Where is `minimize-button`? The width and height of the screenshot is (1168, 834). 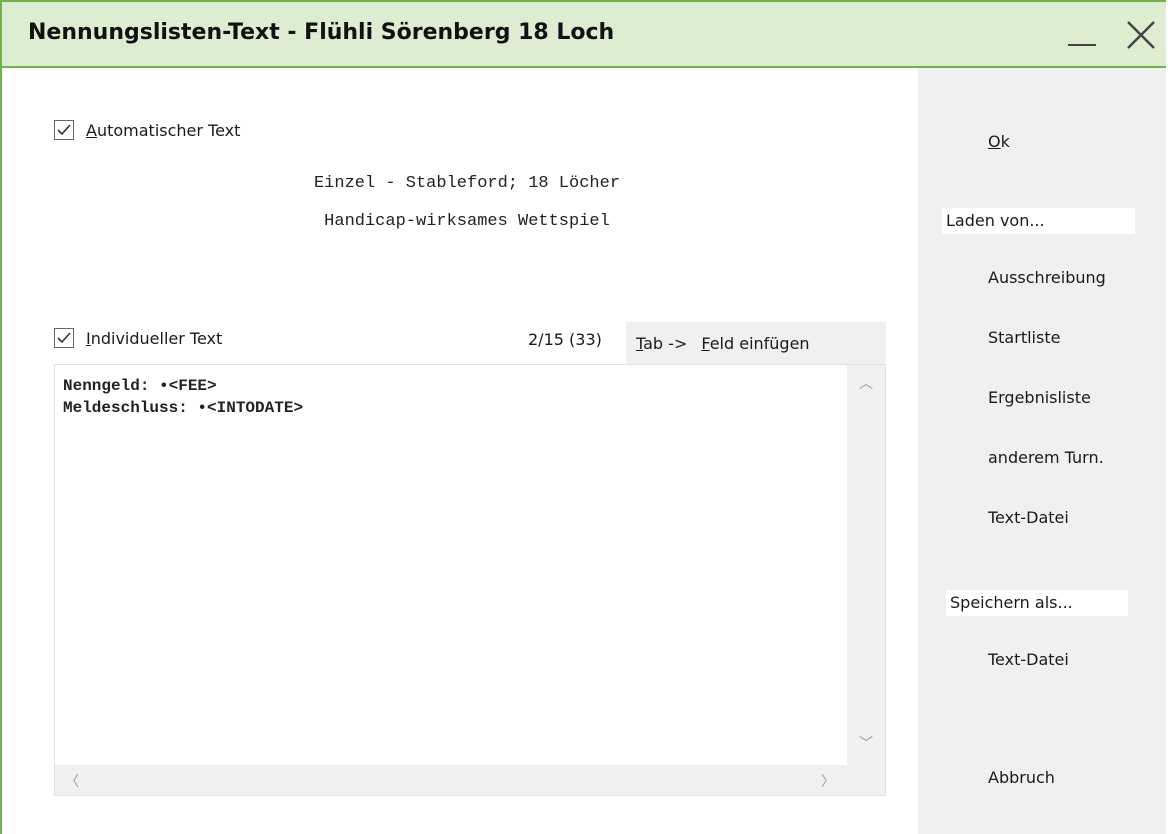
minimize-button is located at coordinates (1082, 35).